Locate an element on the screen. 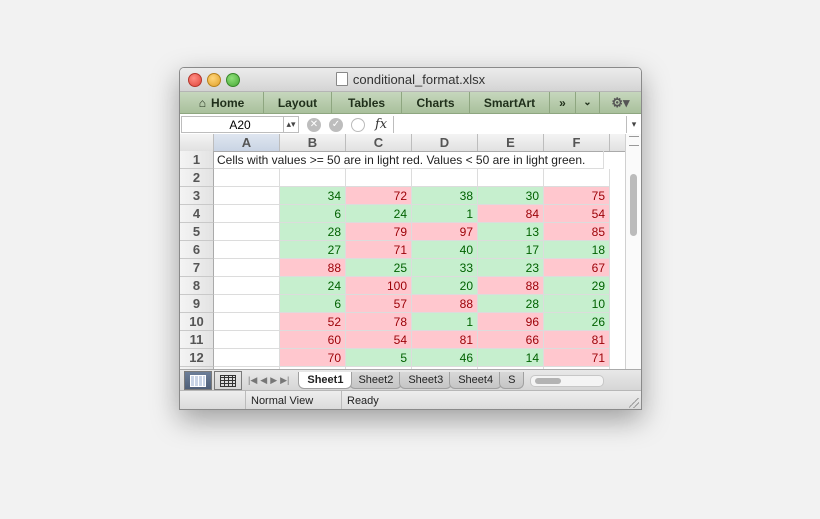  data-cell: 40 is located at coordinates (445, 250).